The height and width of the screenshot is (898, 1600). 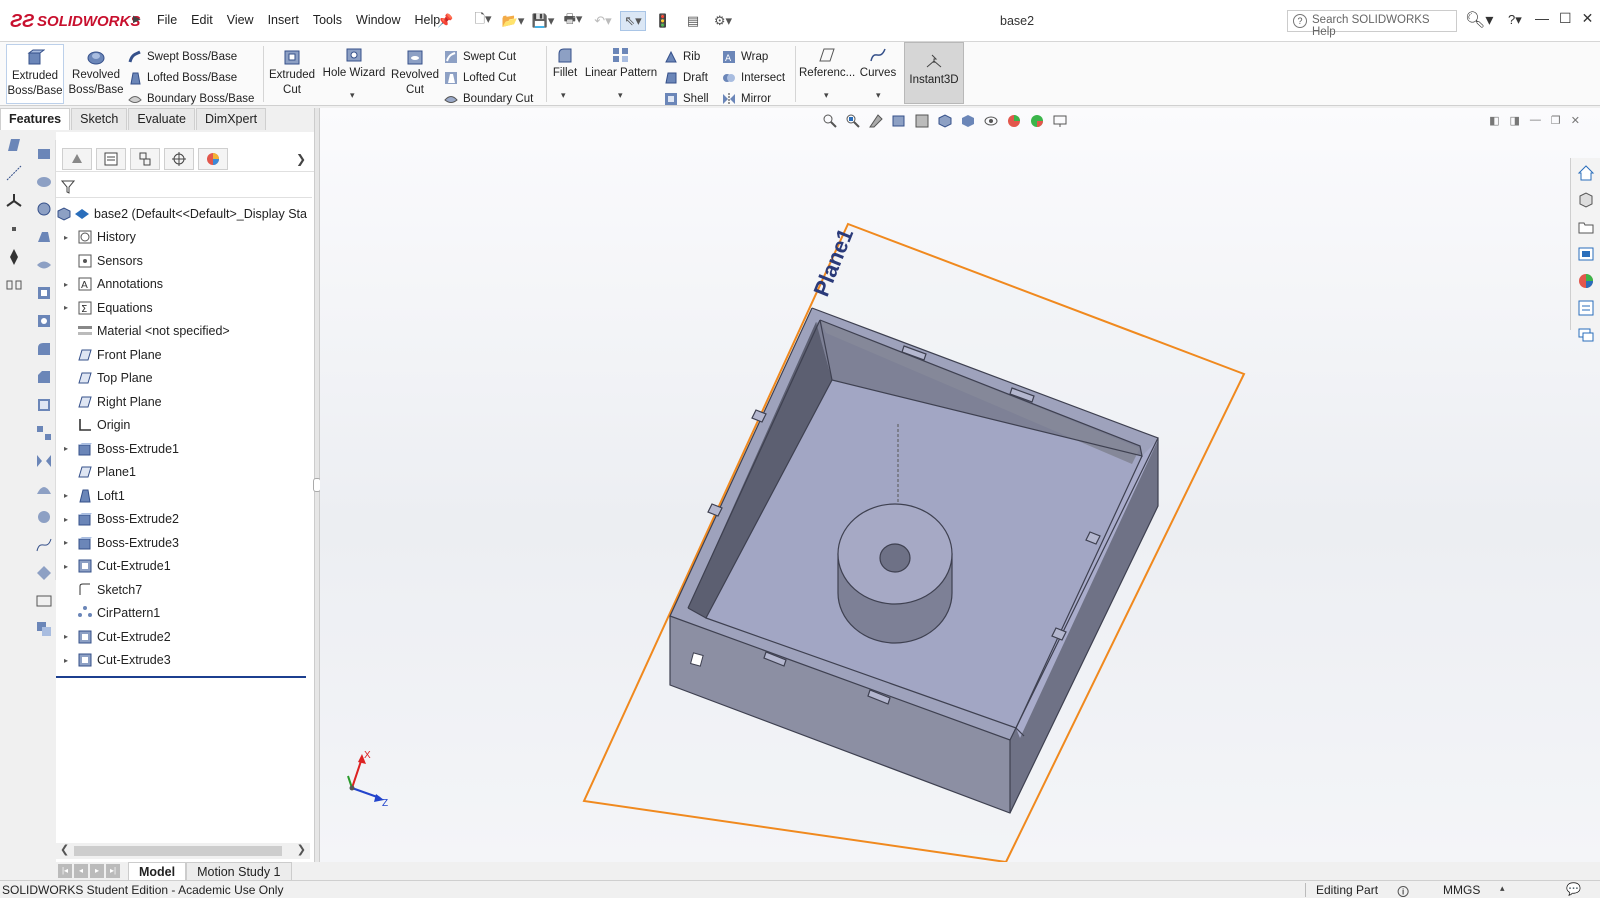 What do you see at coordinates (565, 63) in the screenshot?
I see `fillet-button: Fillet` at bounding box center [565, 63].